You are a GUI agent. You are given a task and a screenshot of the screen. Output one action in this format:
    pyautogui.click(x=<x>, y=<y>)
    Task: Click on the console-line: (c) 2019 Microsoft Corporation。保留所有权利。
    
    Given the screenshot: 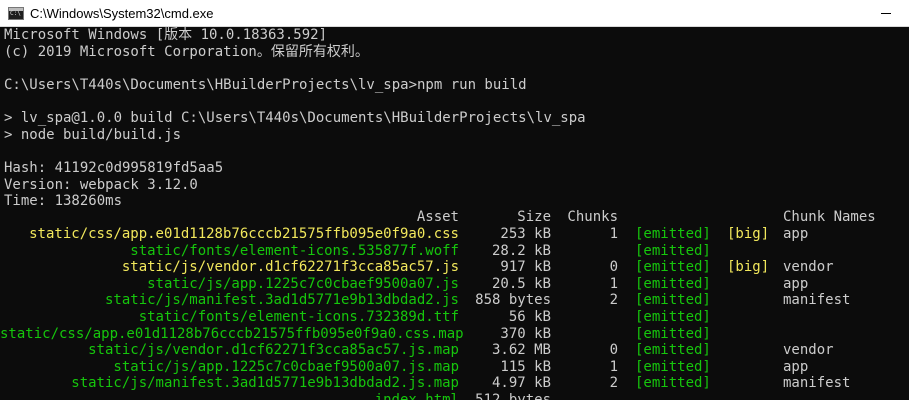 What is the action you would take?
    pyautogui.click(x=186, y=52)
    